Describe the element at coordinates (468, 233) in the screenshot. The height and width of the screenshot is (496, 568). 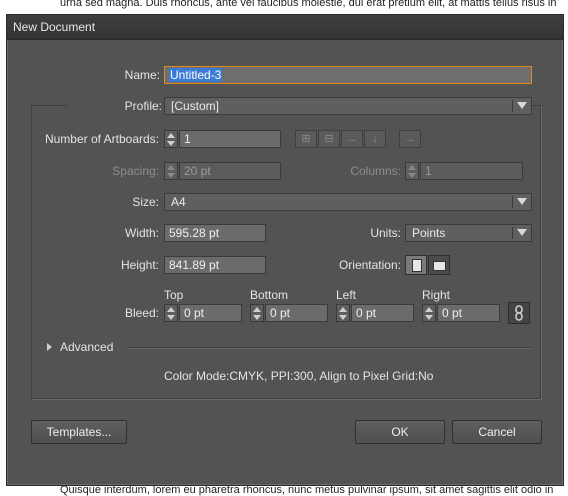
I see `units-dropdown: Points` at that location.